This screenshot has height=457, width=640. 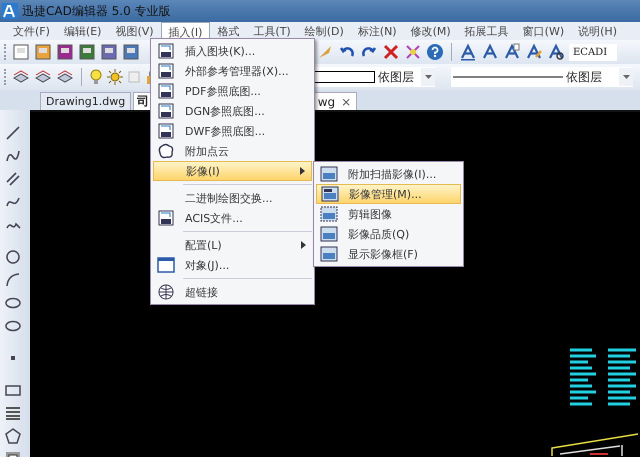 What do you see at coordinates (10, 11) in the screenshot?
I see `app-logo-icon` at bounding box center [10, 11].